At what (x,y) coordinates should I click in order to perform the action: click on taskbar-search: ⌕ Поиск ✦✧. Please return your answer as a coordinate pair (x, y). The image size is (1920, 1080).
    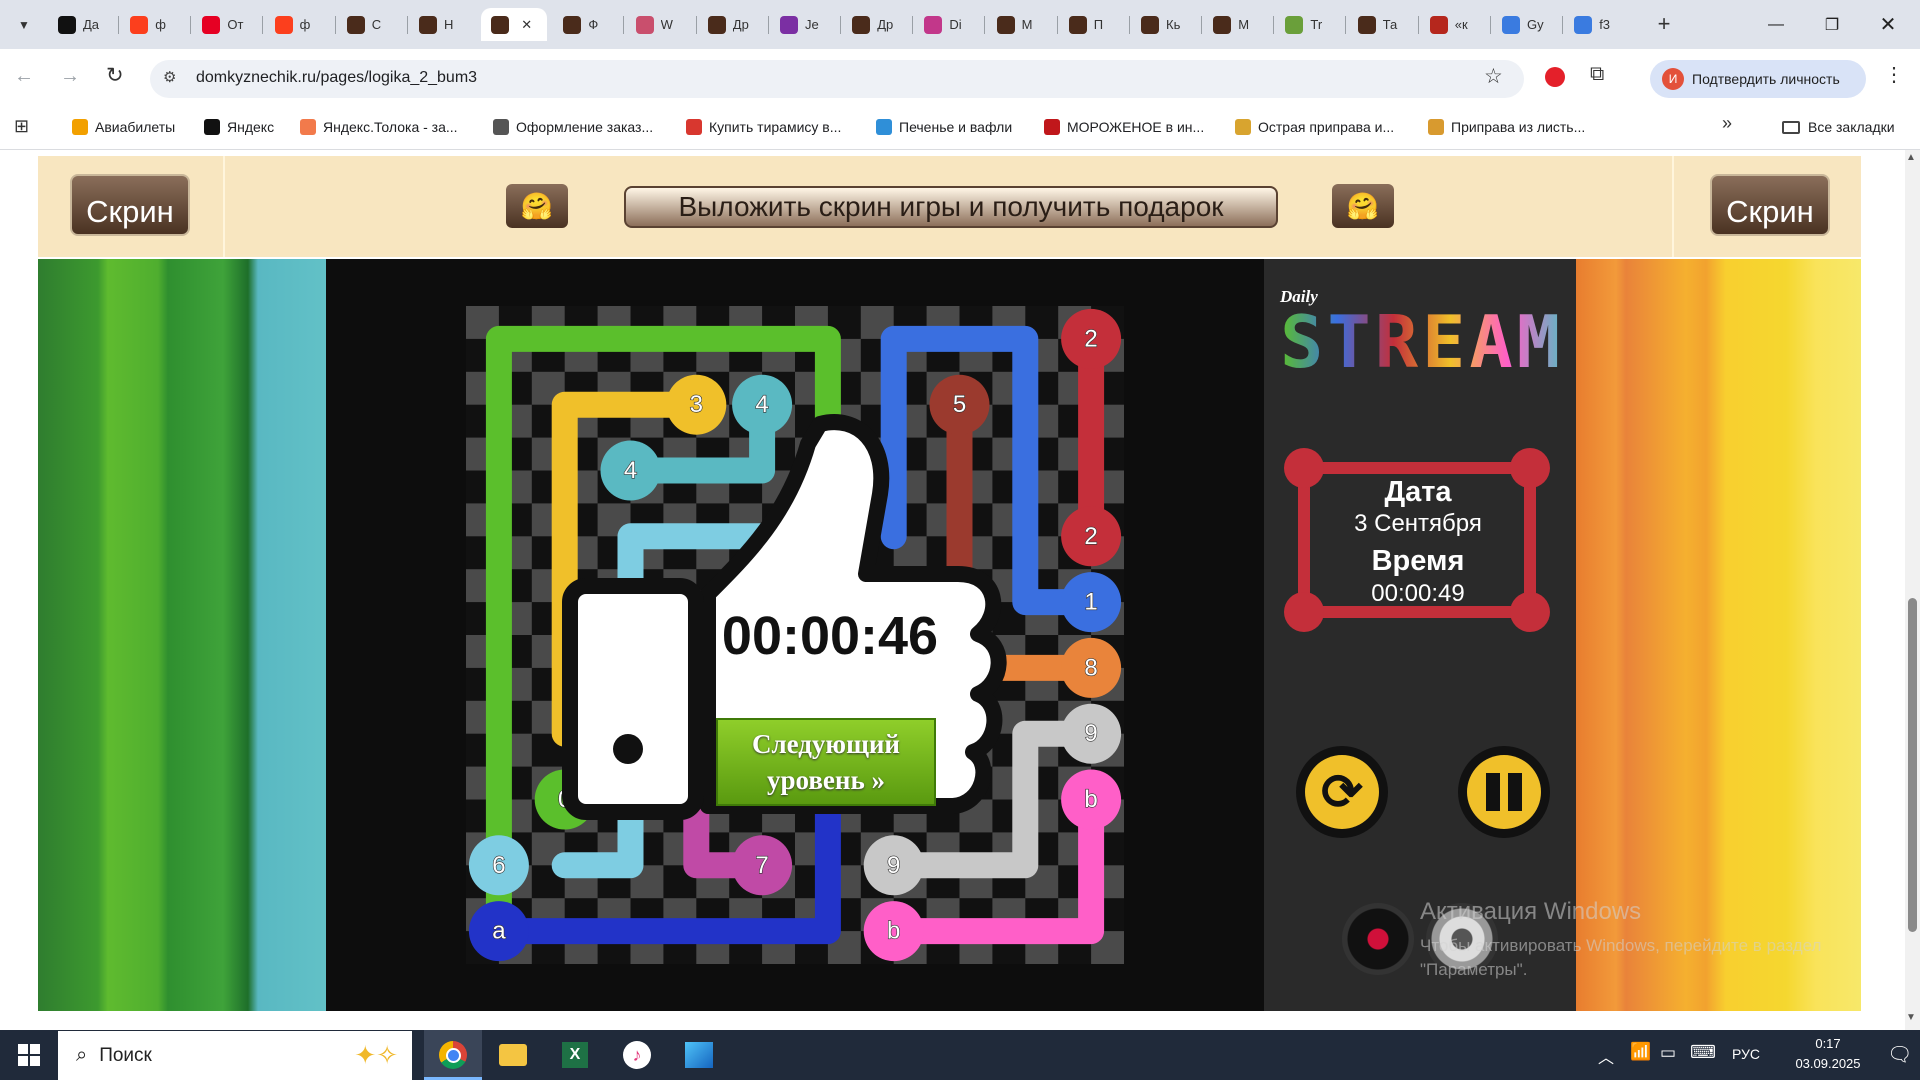
    Looking at the image, I should click on (235, 1055).